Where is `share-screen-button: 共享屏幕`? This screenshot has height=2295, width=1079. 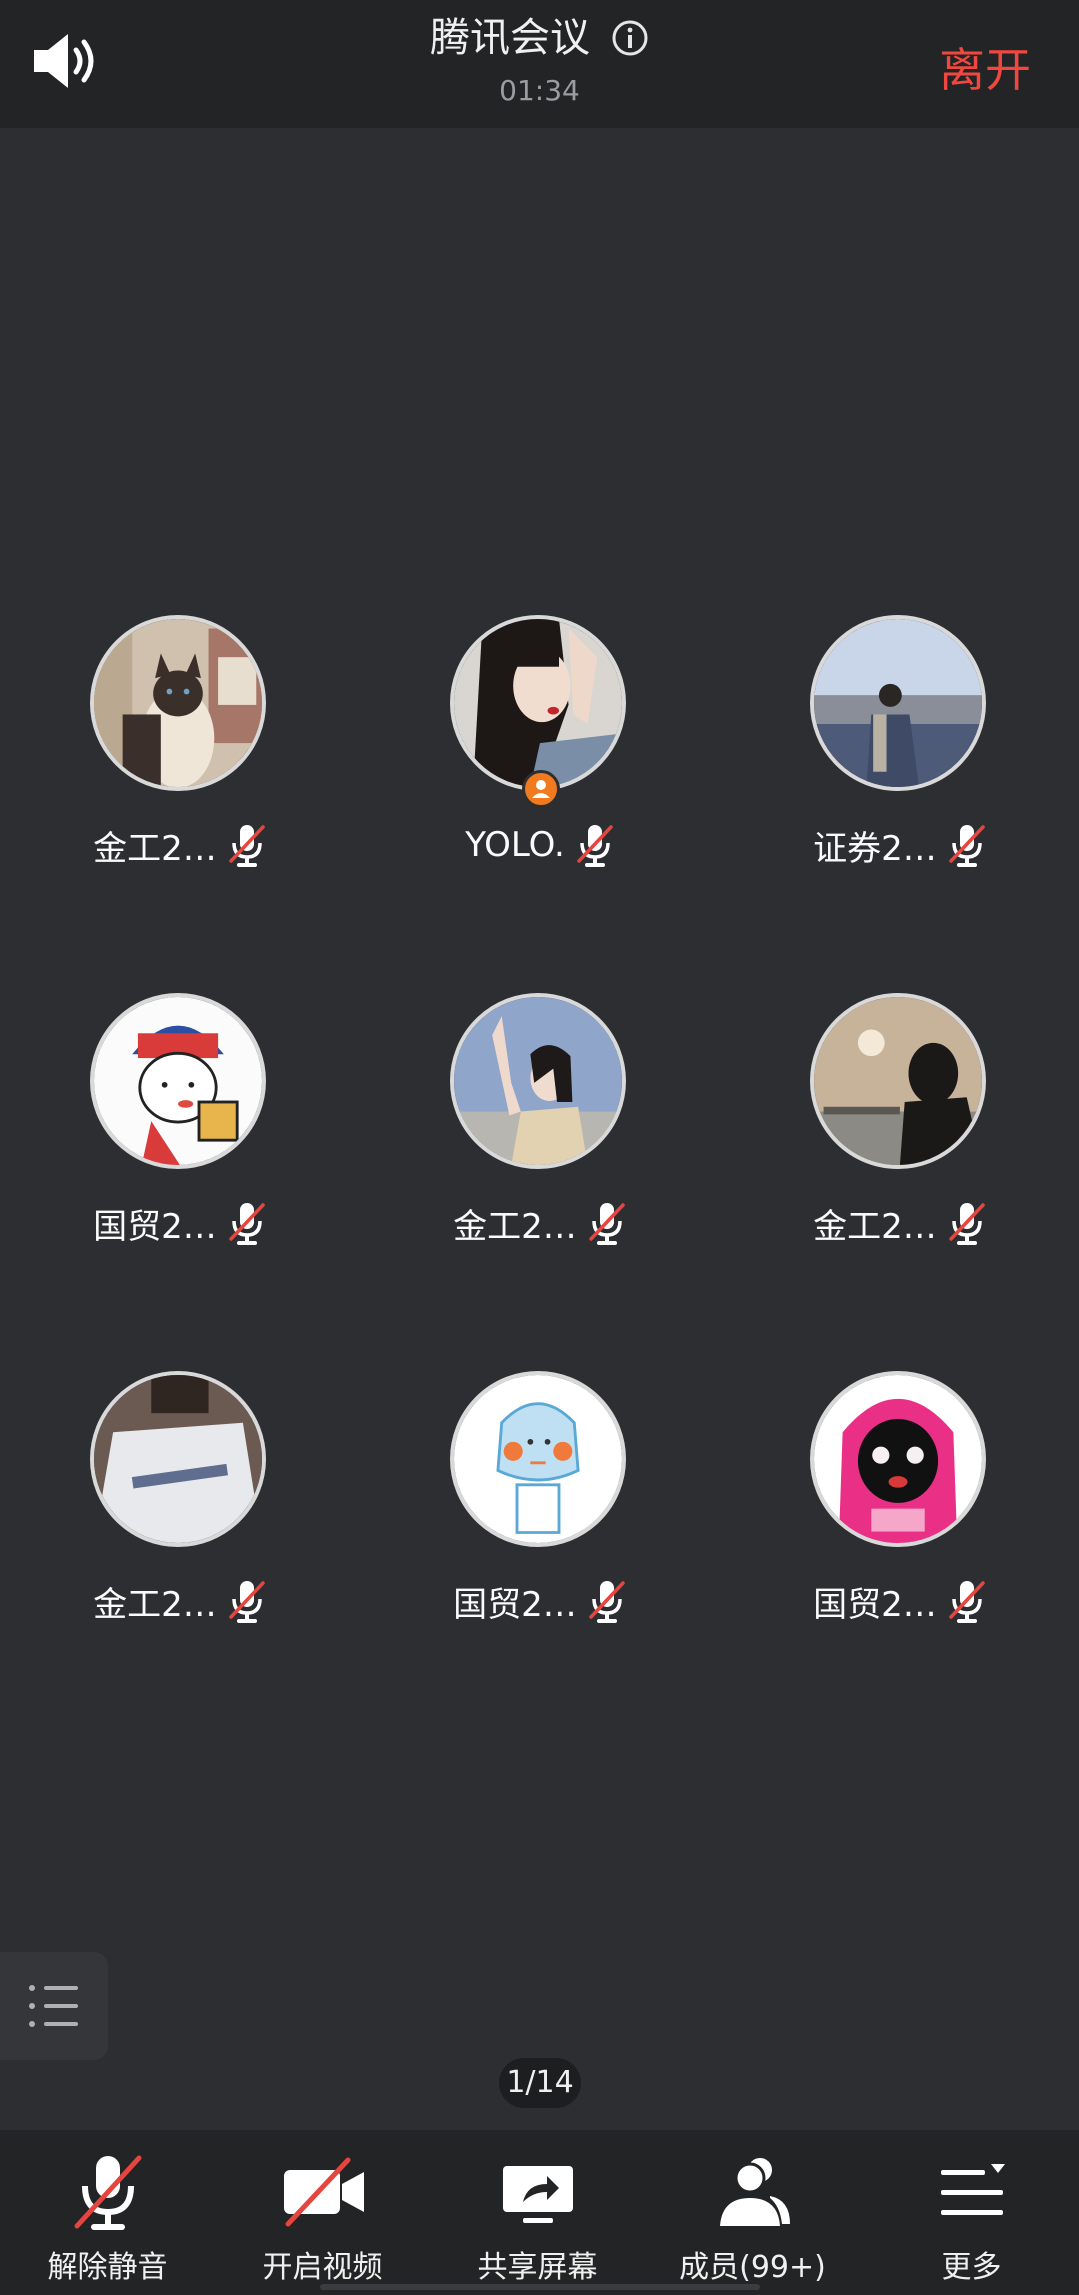
share-screen-button: 共享屏幕 is located at coordinates (537, 2212).